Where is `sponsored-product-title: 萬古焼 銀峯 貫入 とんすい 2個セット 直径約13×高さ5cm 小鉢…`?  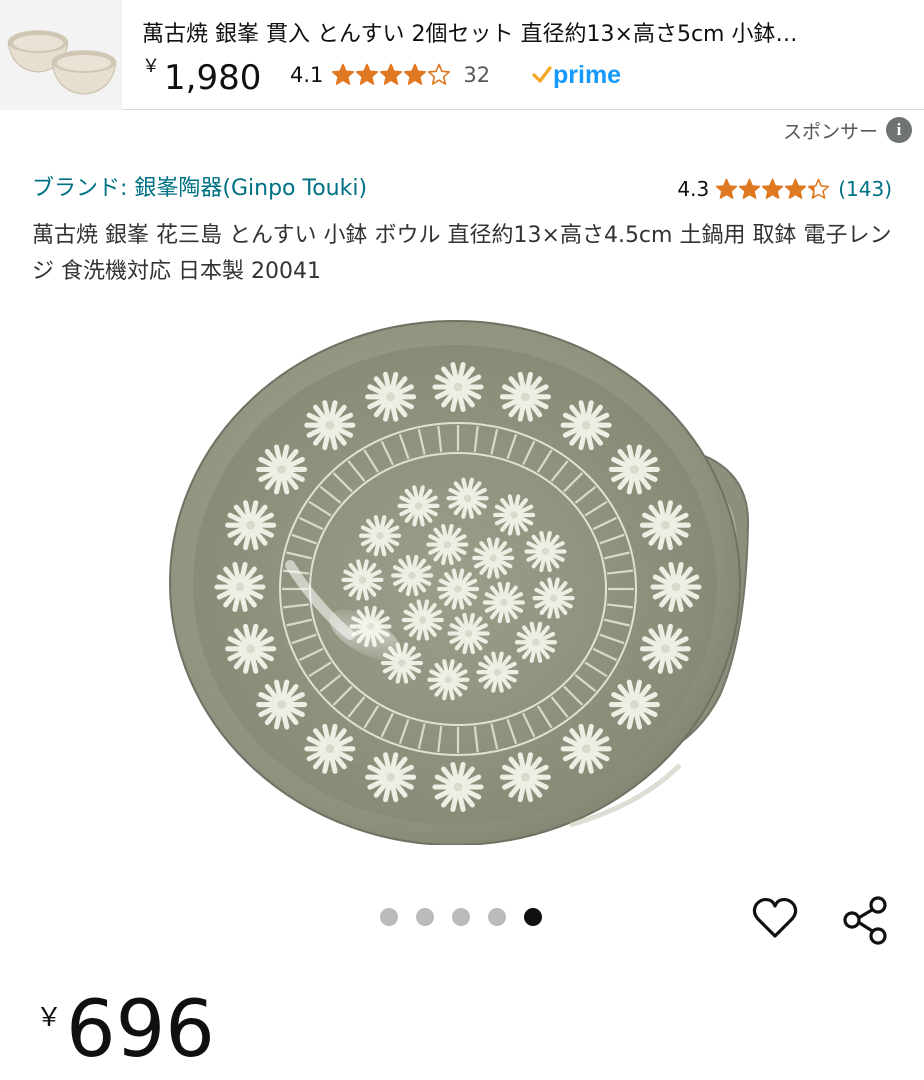 sponsored-product-title: 萬古焼 銀峯 貫入 とんすい 2個セット 直径約13×高さ5cm 小鉢… is located at coordinates (522, 35).